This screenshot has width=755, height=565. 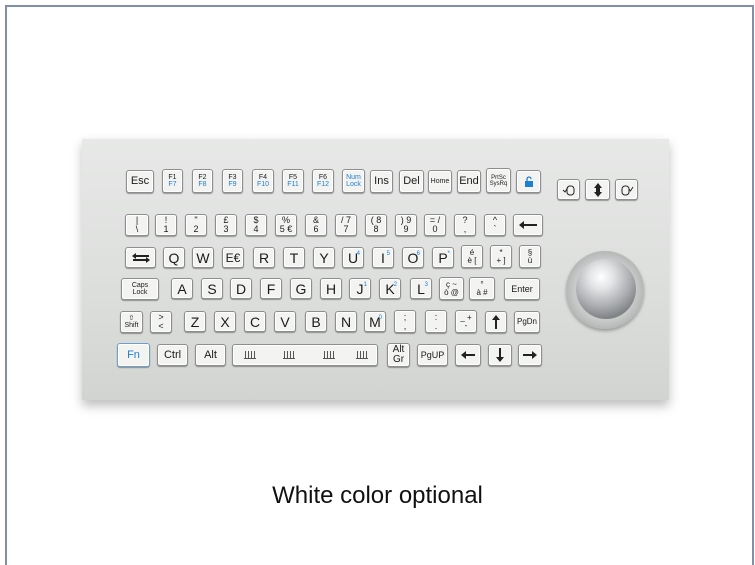 I want to click on key-f3: F3 F9, so click(x=232, y=181).